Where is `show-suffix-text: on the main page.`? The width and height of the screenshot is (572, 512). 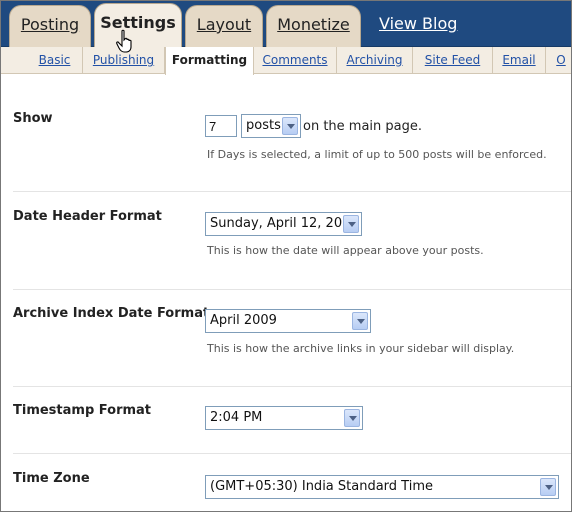 show-suffix-text: on the main page. is located at coordinates (363, 126).